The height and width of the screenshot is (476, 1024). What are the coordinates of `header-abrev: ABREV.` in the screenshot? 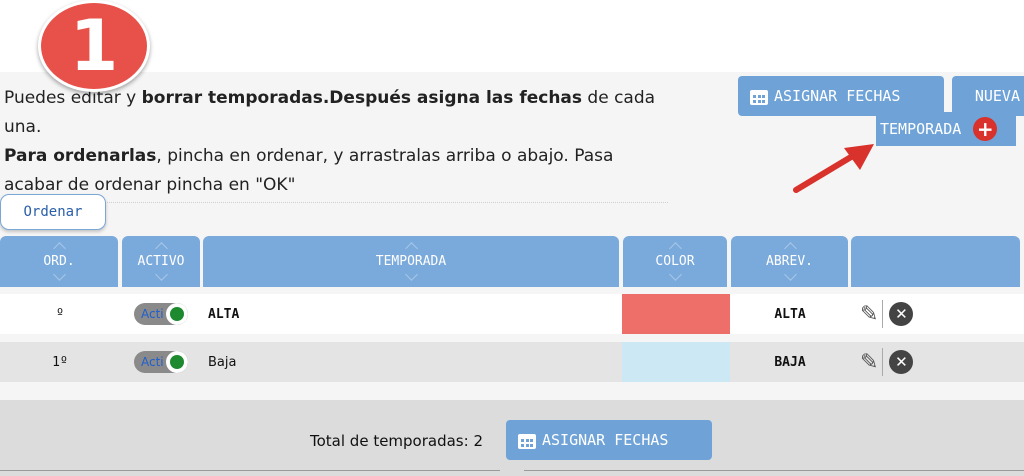 It's located at (789, 261).